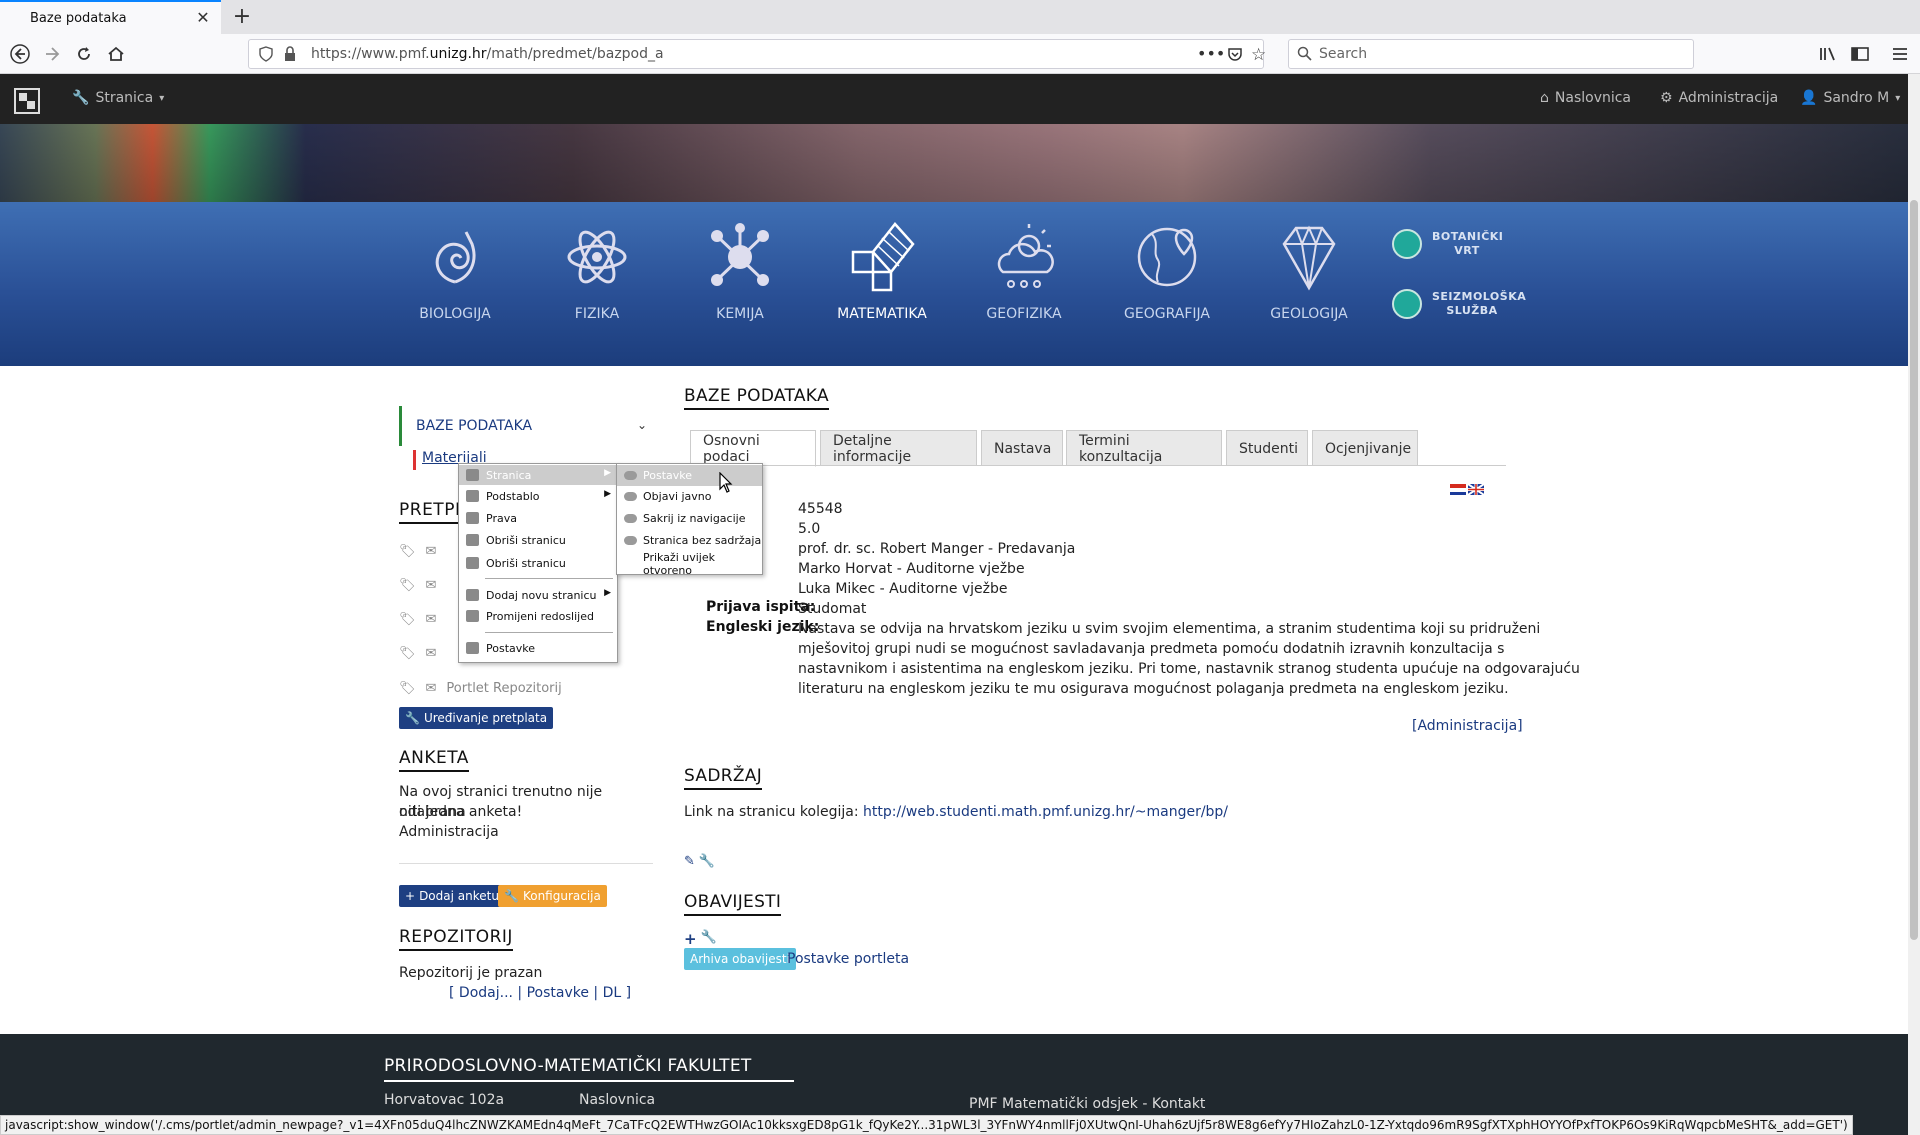  Describe the element at coordinates (203, 18) in the screenshot. I see `close-tab-icon: ✕` at that location.